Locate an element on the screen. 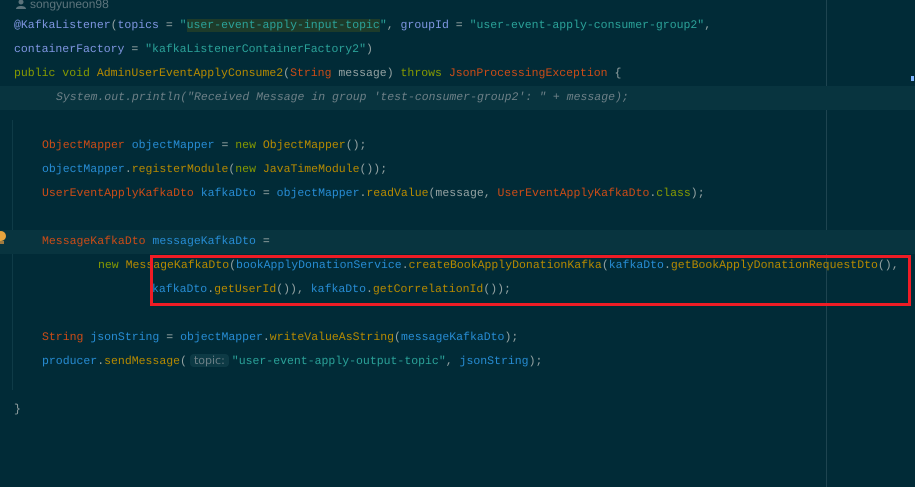 The width and height of the screenshot is (915, 487). code-line: System.out.println("Received Message in group 'test-consumer-group2': " + message); is located at coordinates (342, 98).